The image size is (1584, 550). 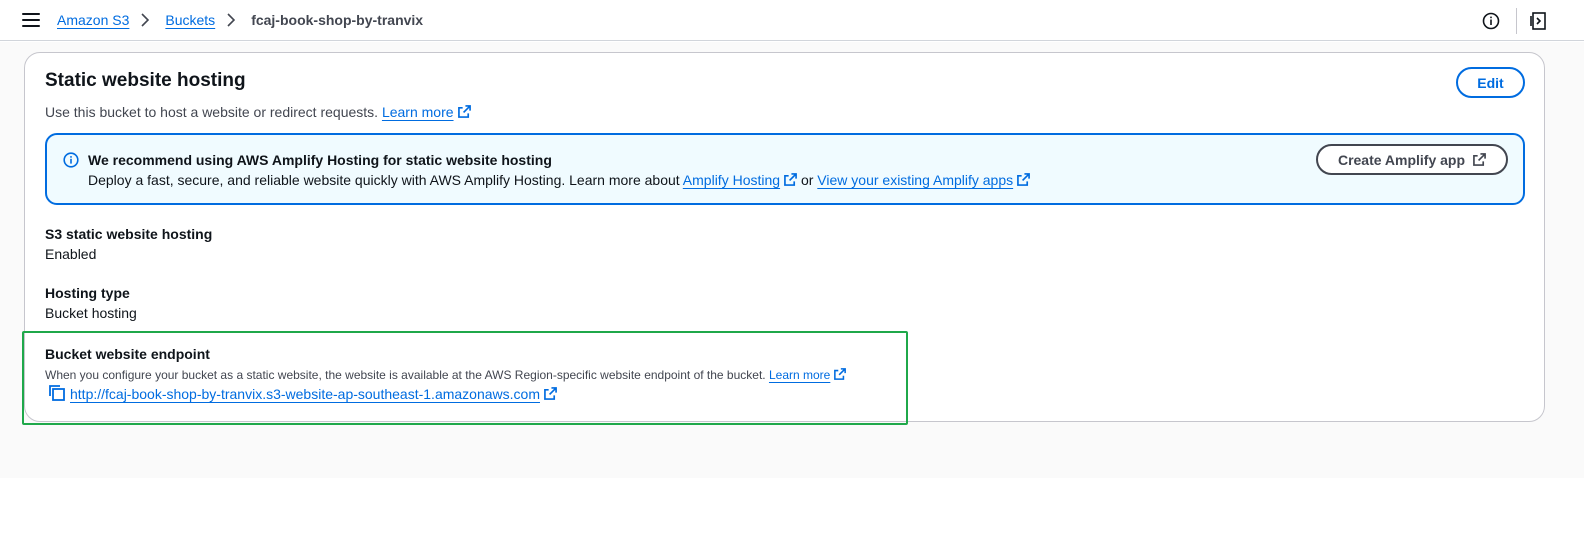 What do you see at coordinates (57, 393) in the screenshot?
I see `copy-icon` at bounding box center [57, 393].